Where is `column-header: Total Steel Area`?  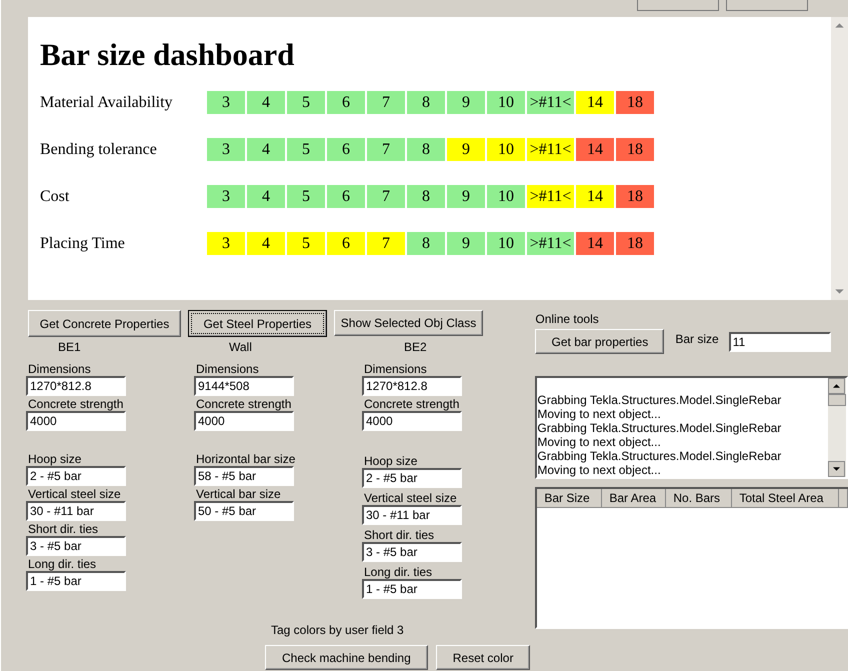
column-header: Total Steel Area is located at coordinates (786, 498).